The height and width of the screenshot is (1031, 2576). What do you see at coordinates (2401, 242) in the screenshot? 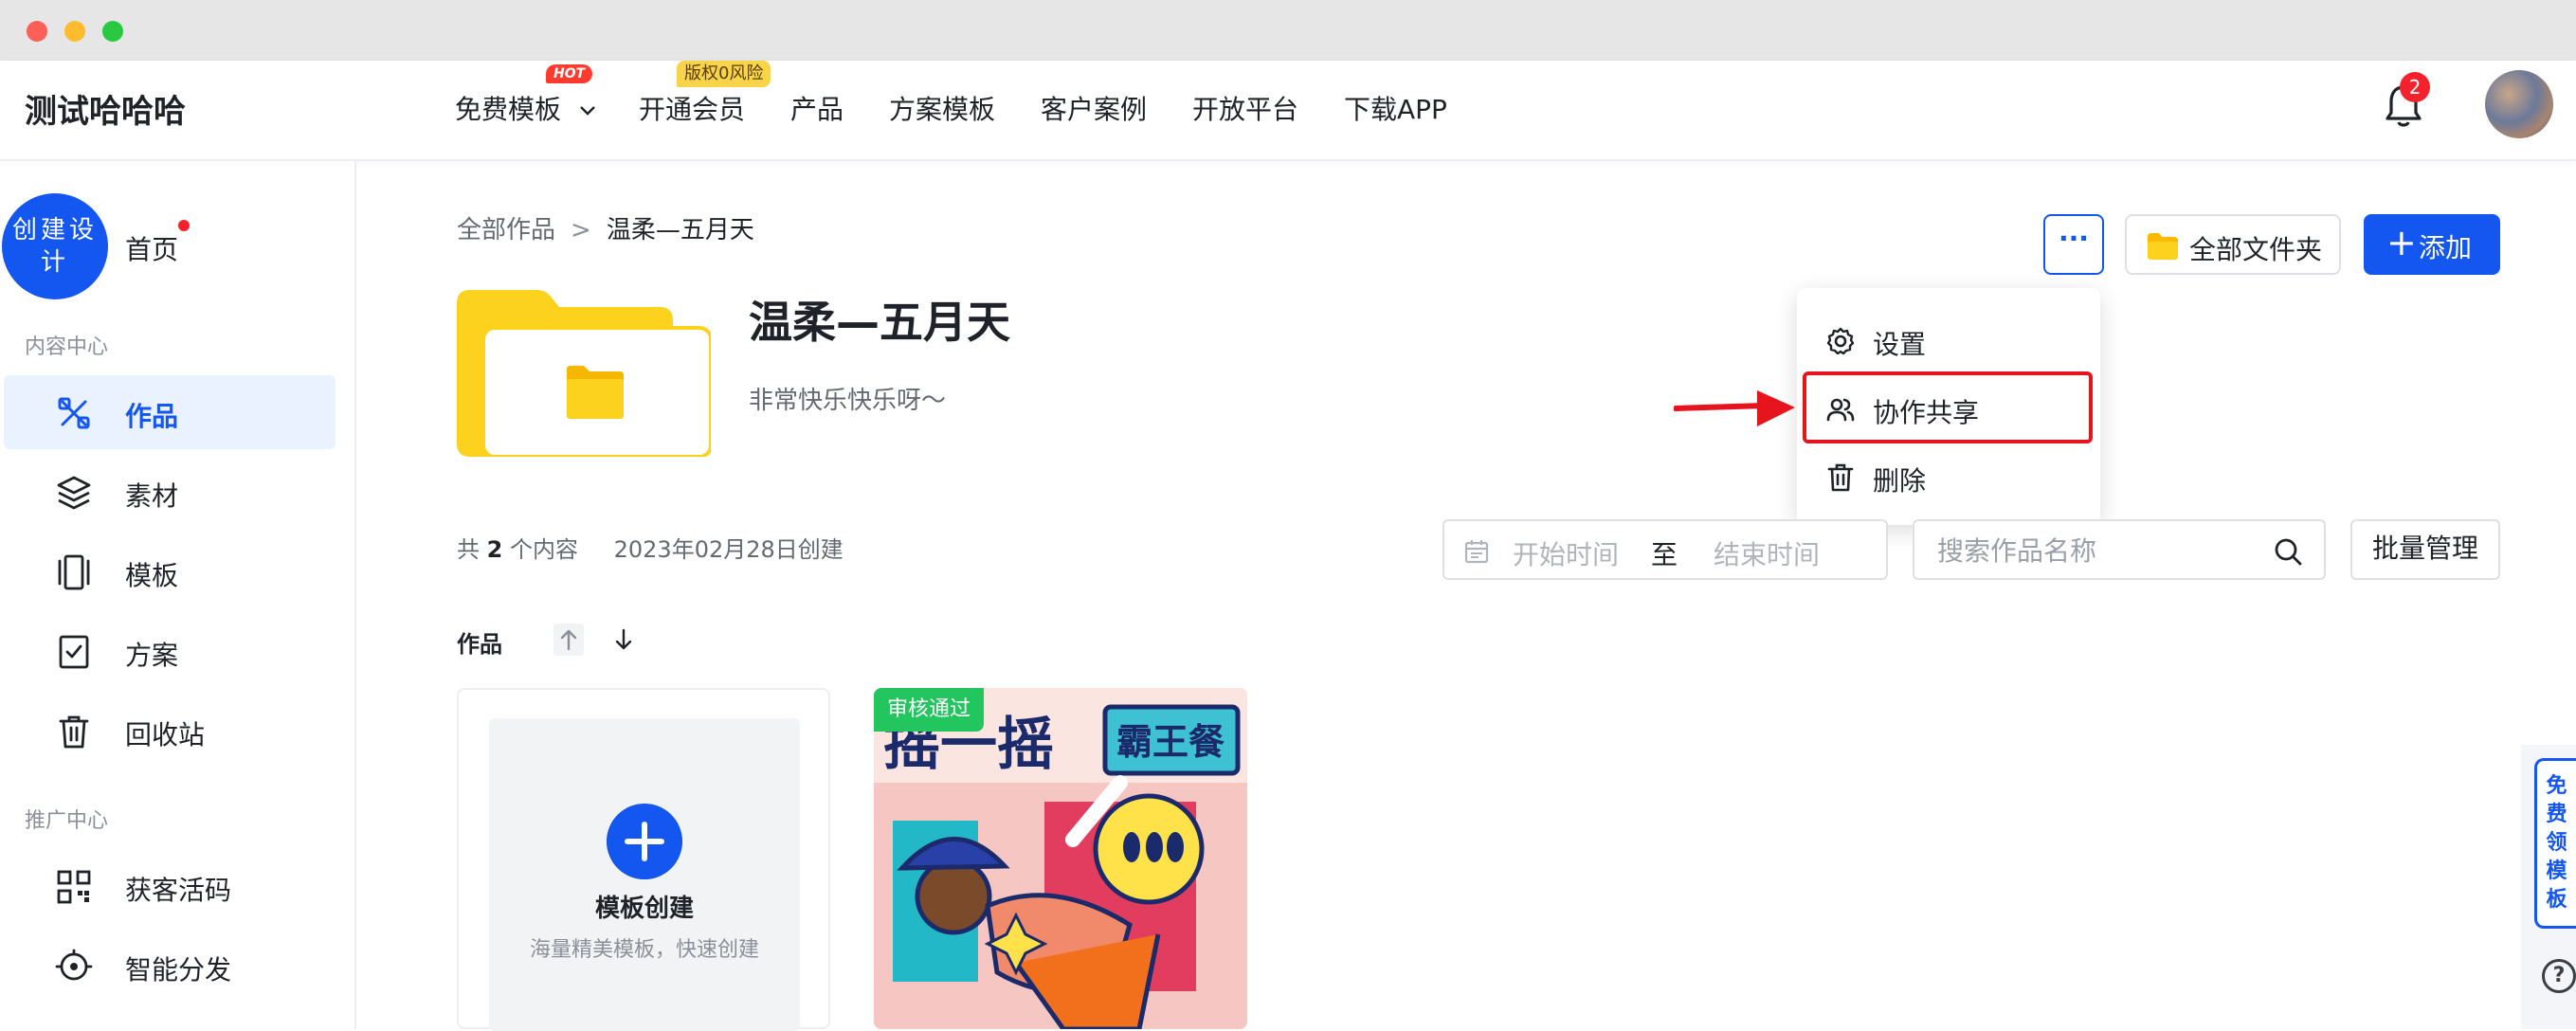
I see `plus-icon: +` at bounding box center [2401, 242].